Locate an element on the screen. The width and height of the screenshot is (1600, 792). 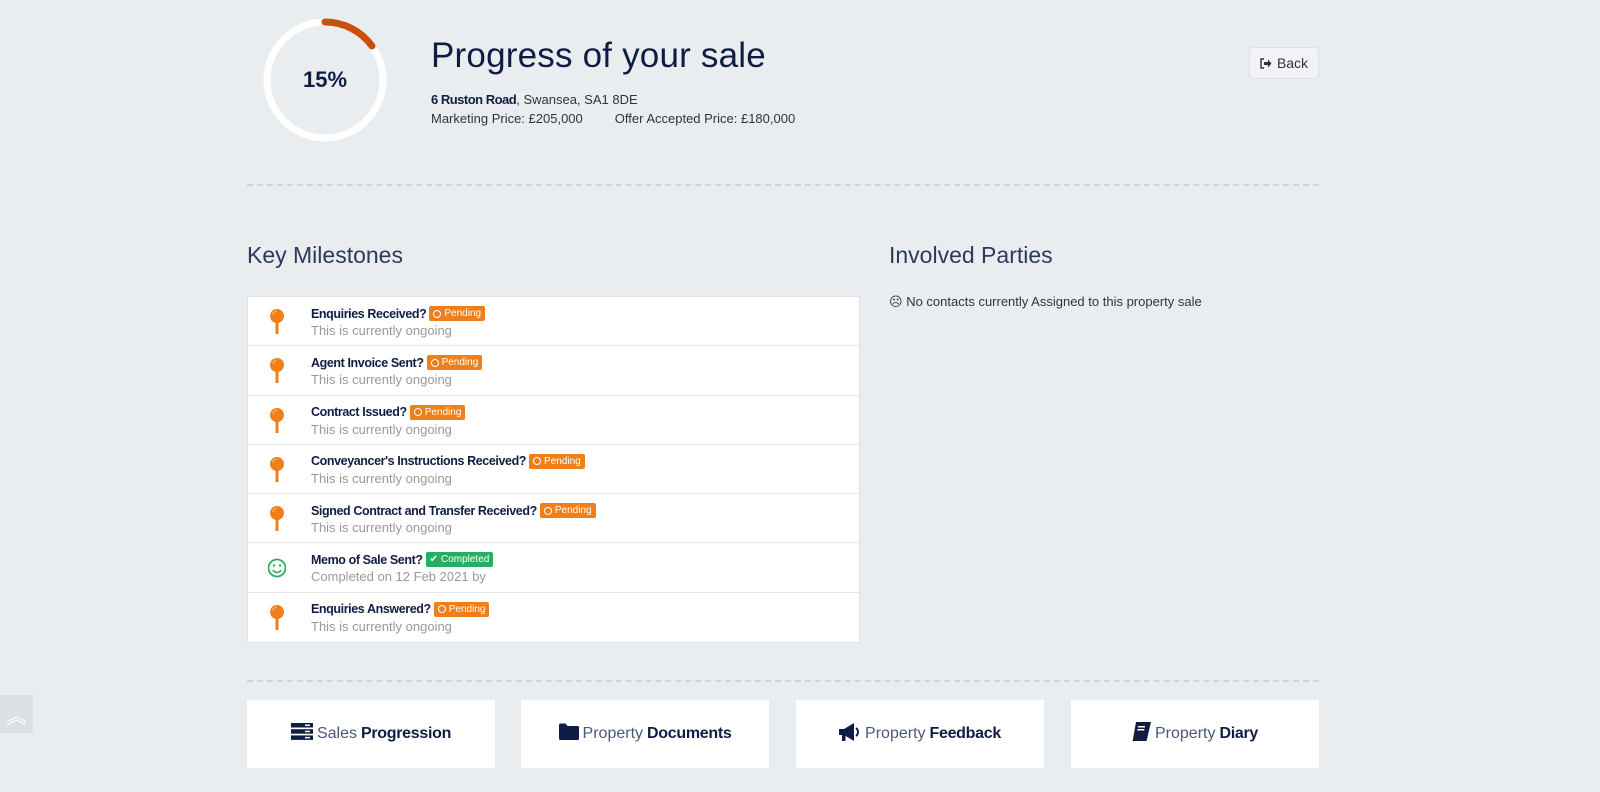
frown-icon: ☹ is located at coordinates (896, 301).